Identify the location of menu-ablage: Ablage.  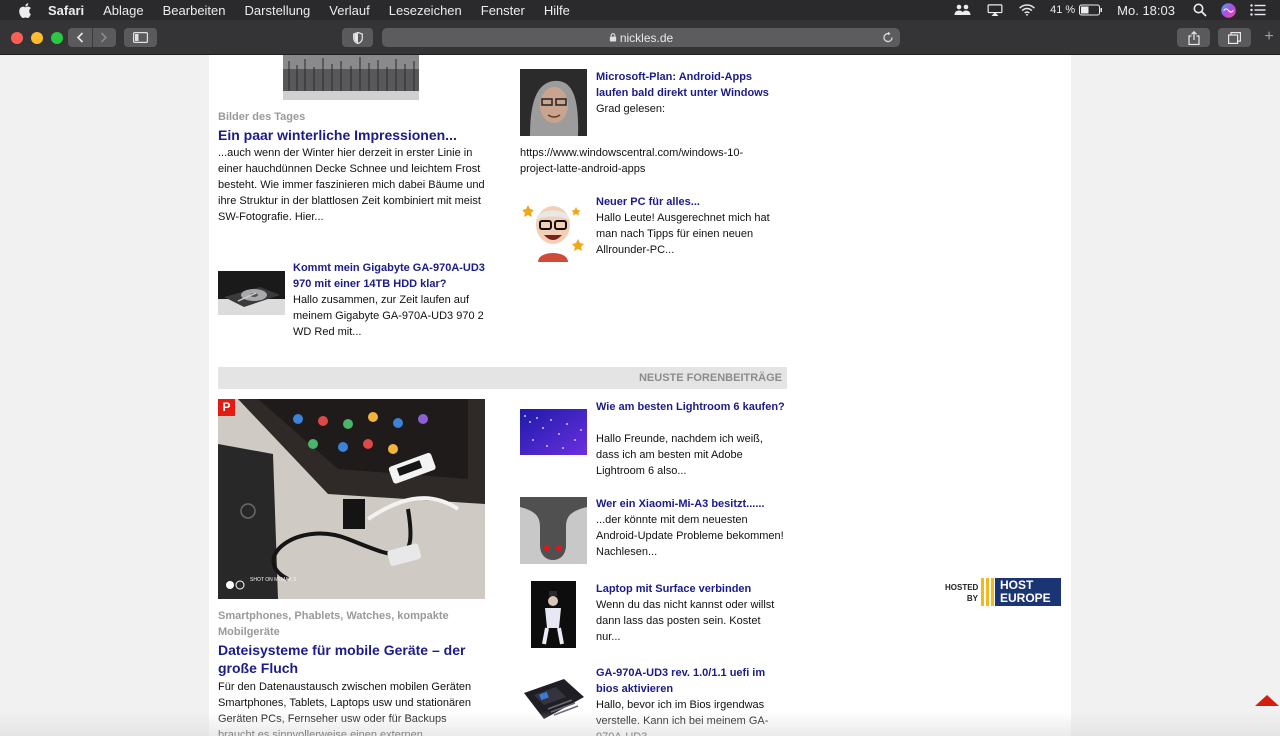
(123, 10).